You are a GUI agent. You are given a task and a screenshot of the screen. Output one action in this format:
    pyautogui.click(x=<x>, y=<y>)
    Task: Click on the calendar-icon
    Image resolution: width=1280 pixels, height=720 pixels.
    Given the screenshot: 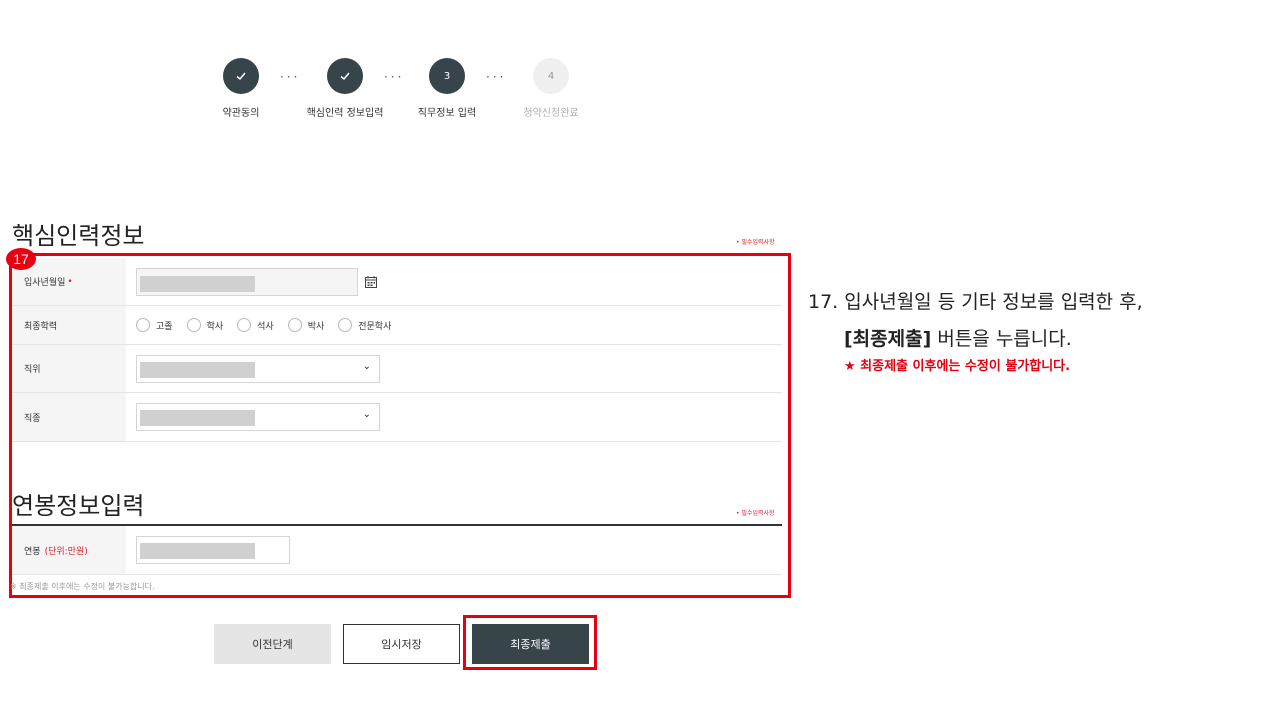 What is the action you would take?
    pyautogui.click(x=371, y=282)
    